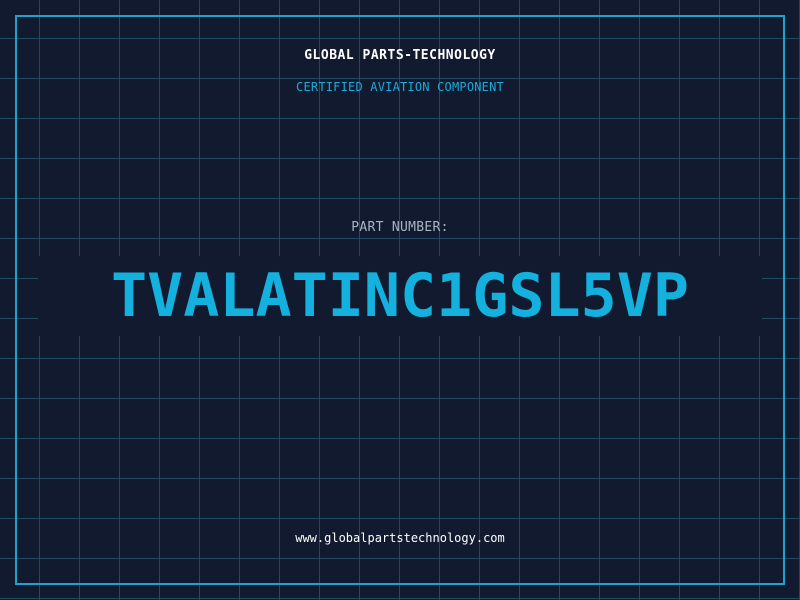 Image resolution: width=800 pixels, height=600 pixels. Describe the element at coordinates (400, 227) in the screenshot. I see `part-number-label: PART NUMBER:` at that location.